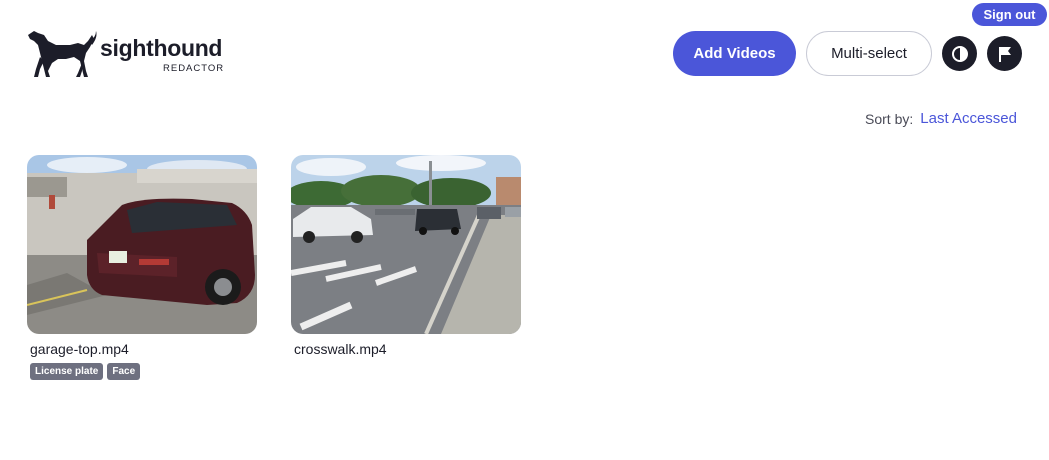 The image size is (1049, 460). I want to click on video-thumbnail-garage-top, so click(142, 244).